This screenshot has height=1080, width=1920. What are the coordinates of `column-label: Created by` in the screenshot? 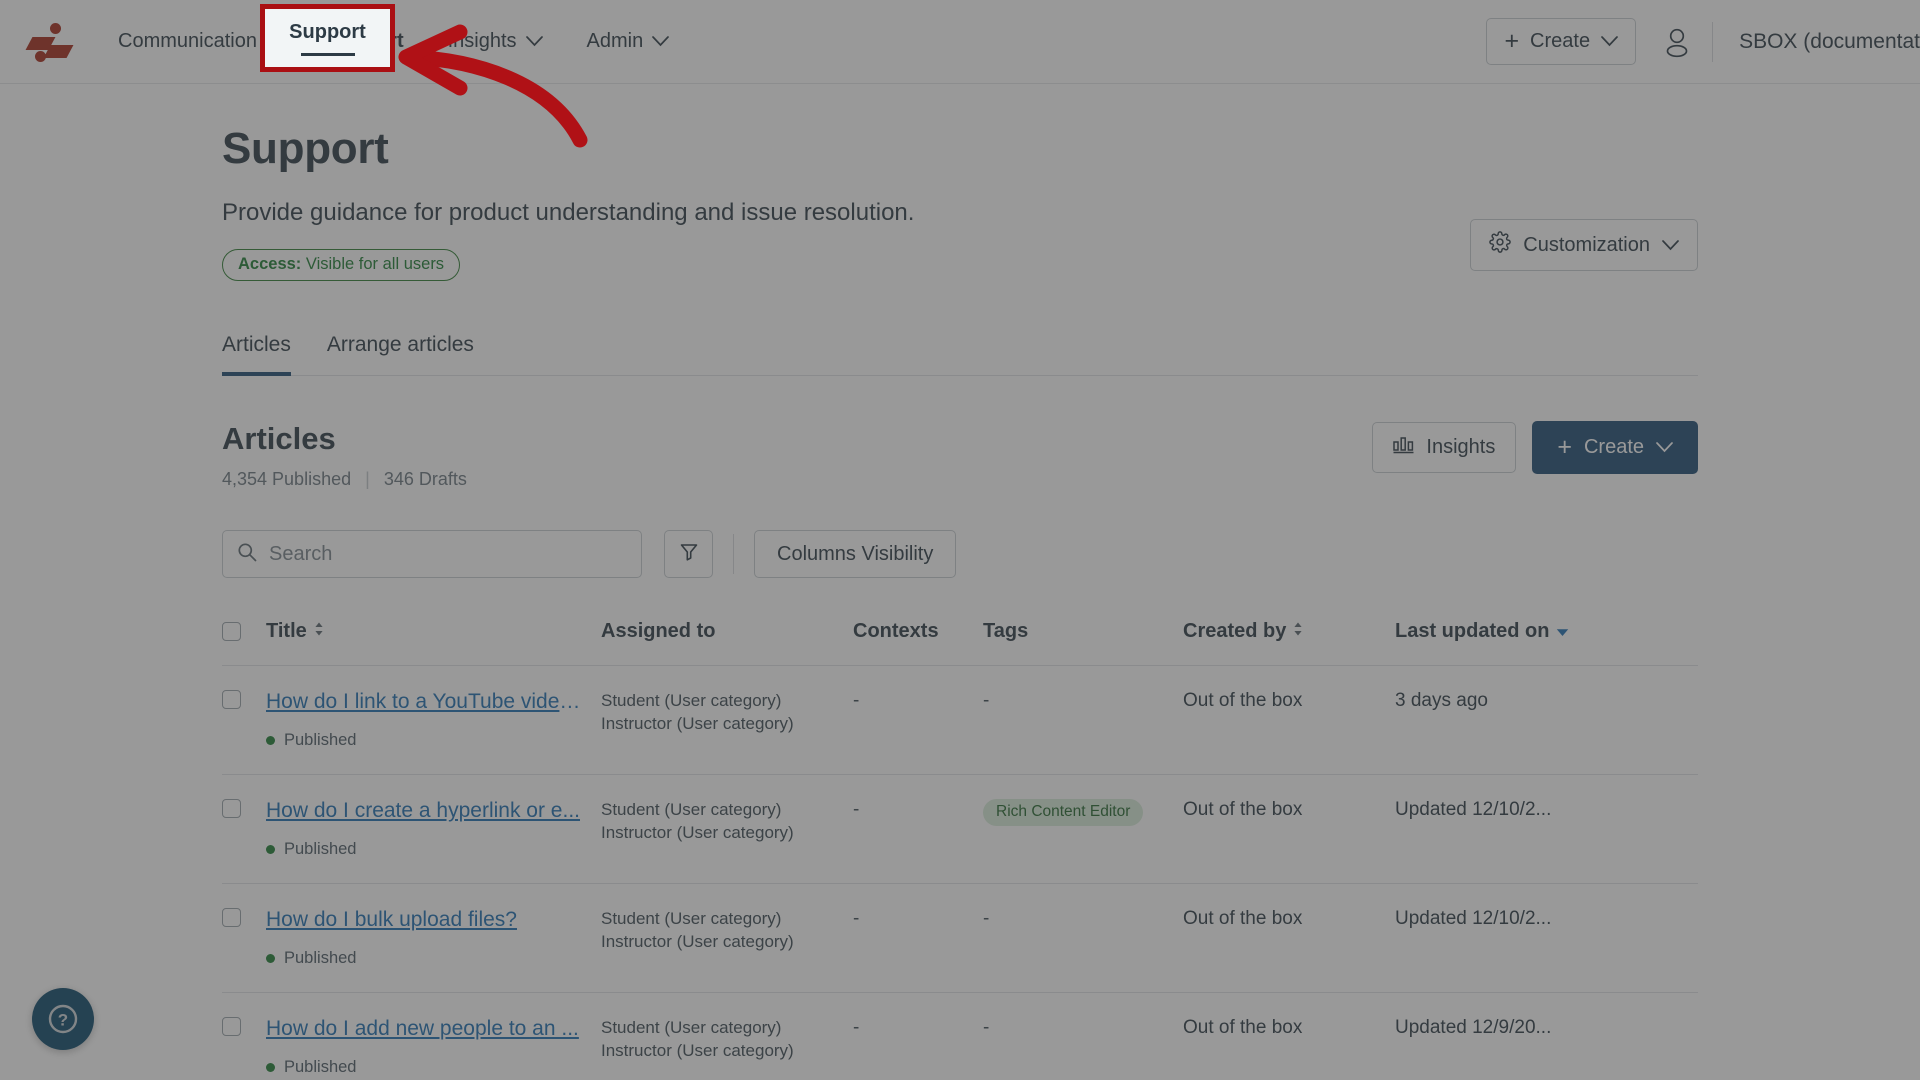 It's located at (1235, 631).